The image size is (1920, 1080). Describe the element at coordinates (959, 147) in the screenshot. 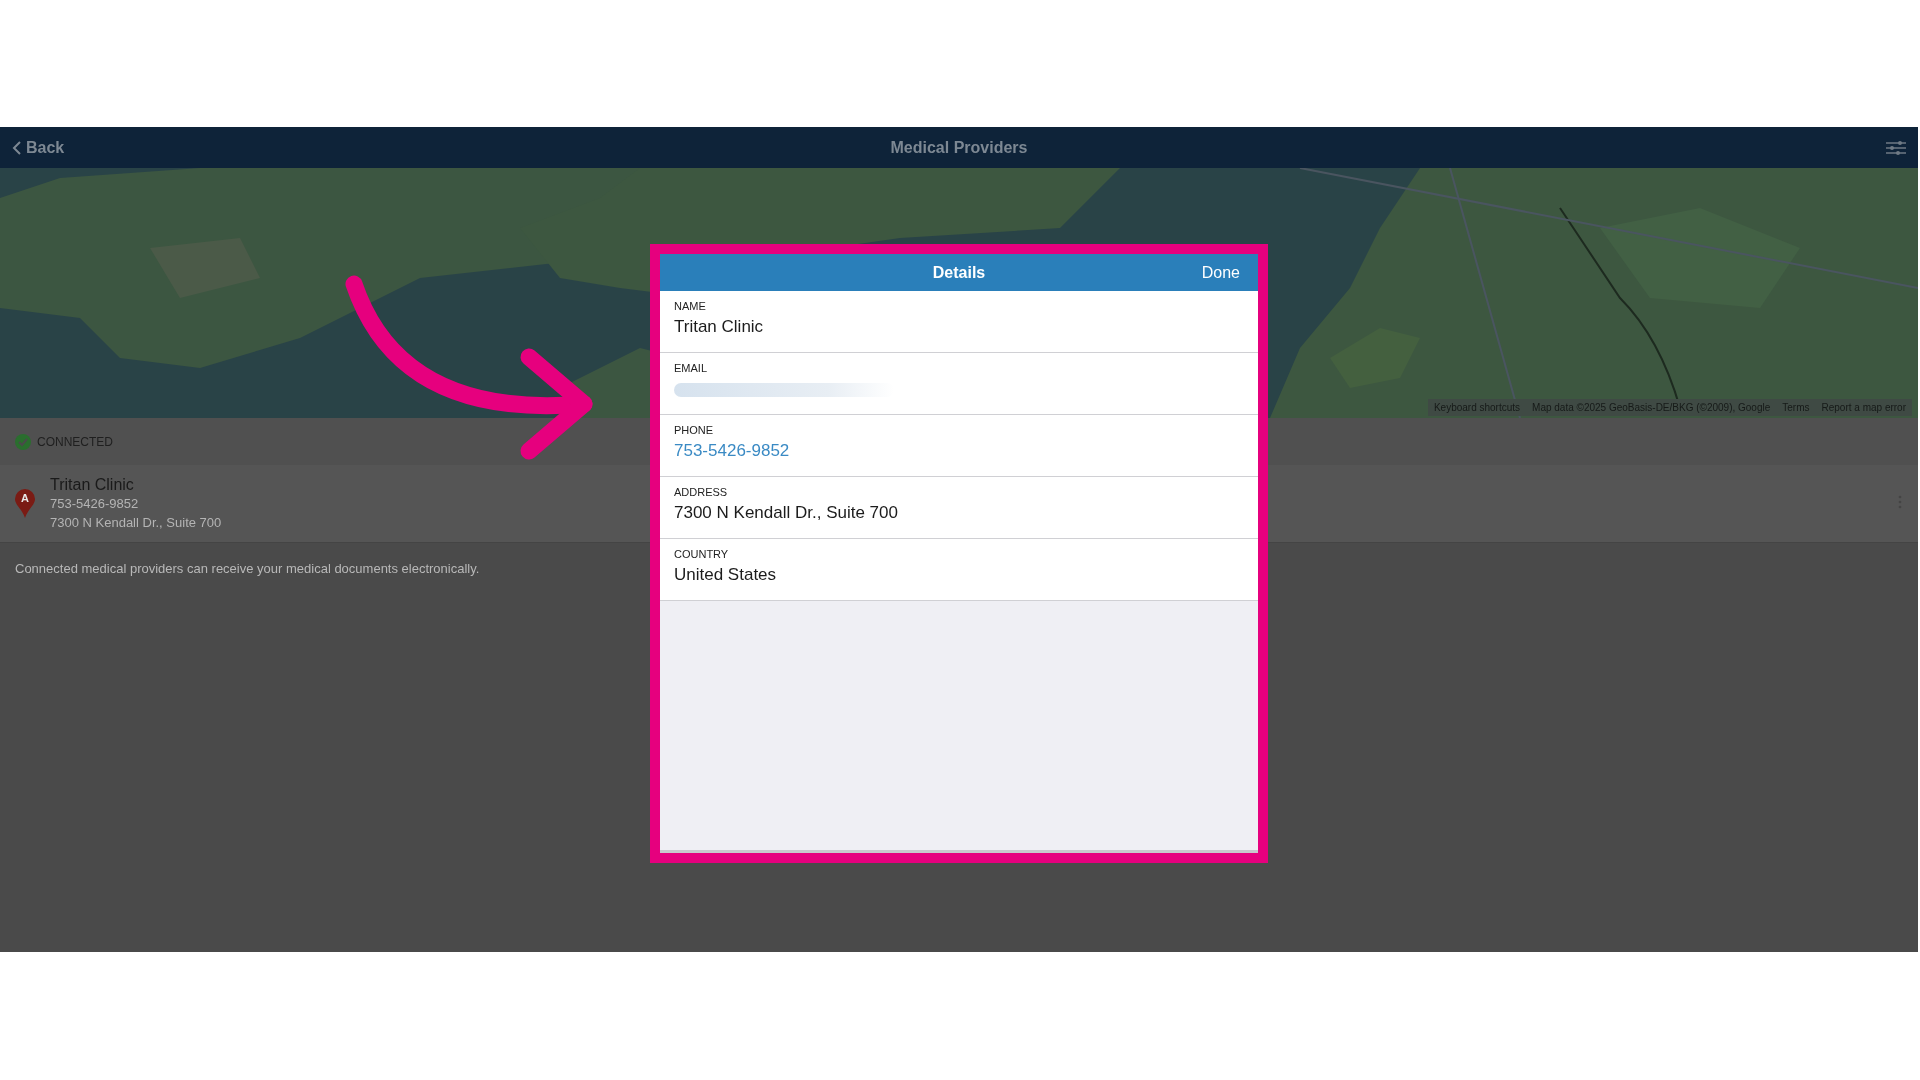

I see `page-title: Medical Providers` at that location.